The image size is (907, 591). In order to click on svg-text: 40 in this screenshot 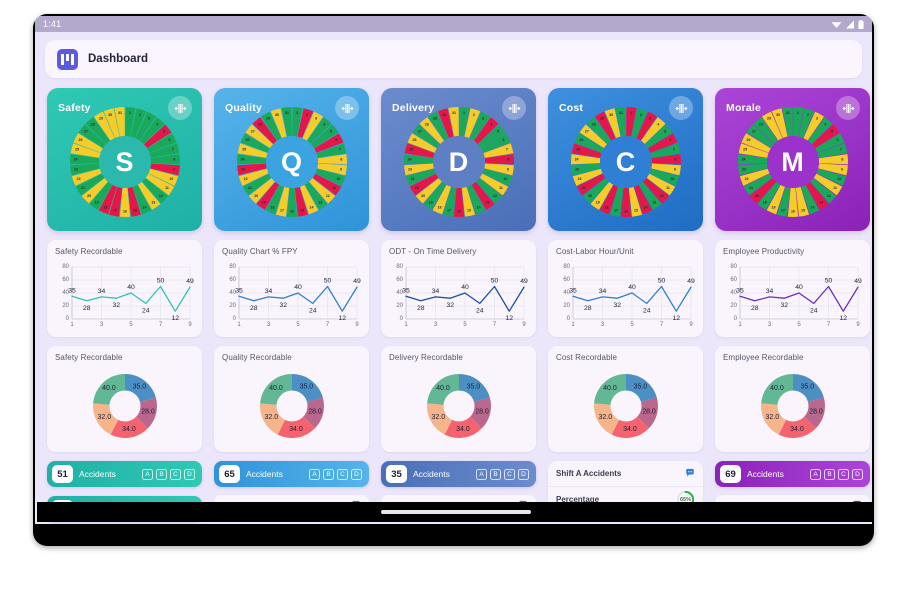, I will do `click(799, 287)`.